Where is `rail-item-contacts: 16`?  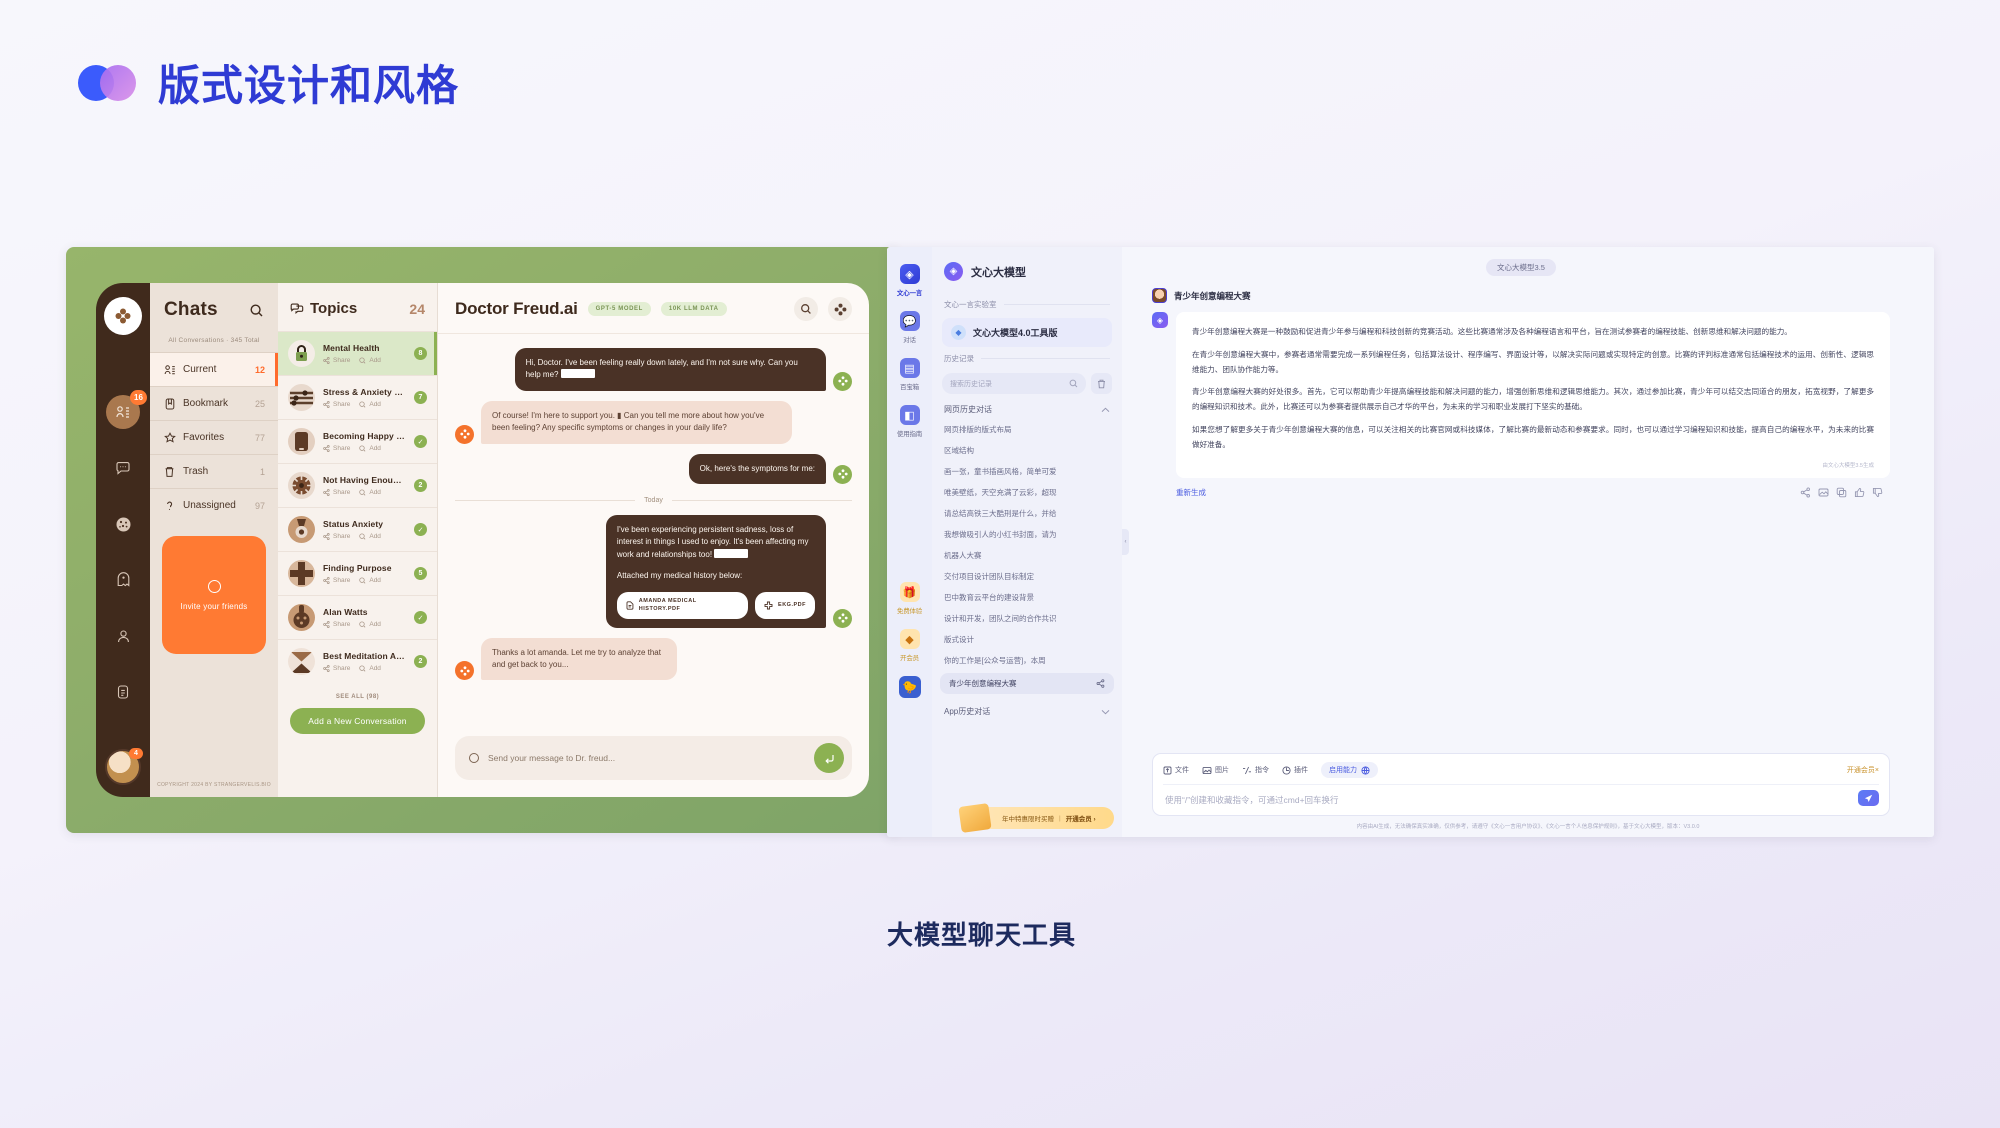
rail-item-contacts: 16 is located at coordinates (126, 409).